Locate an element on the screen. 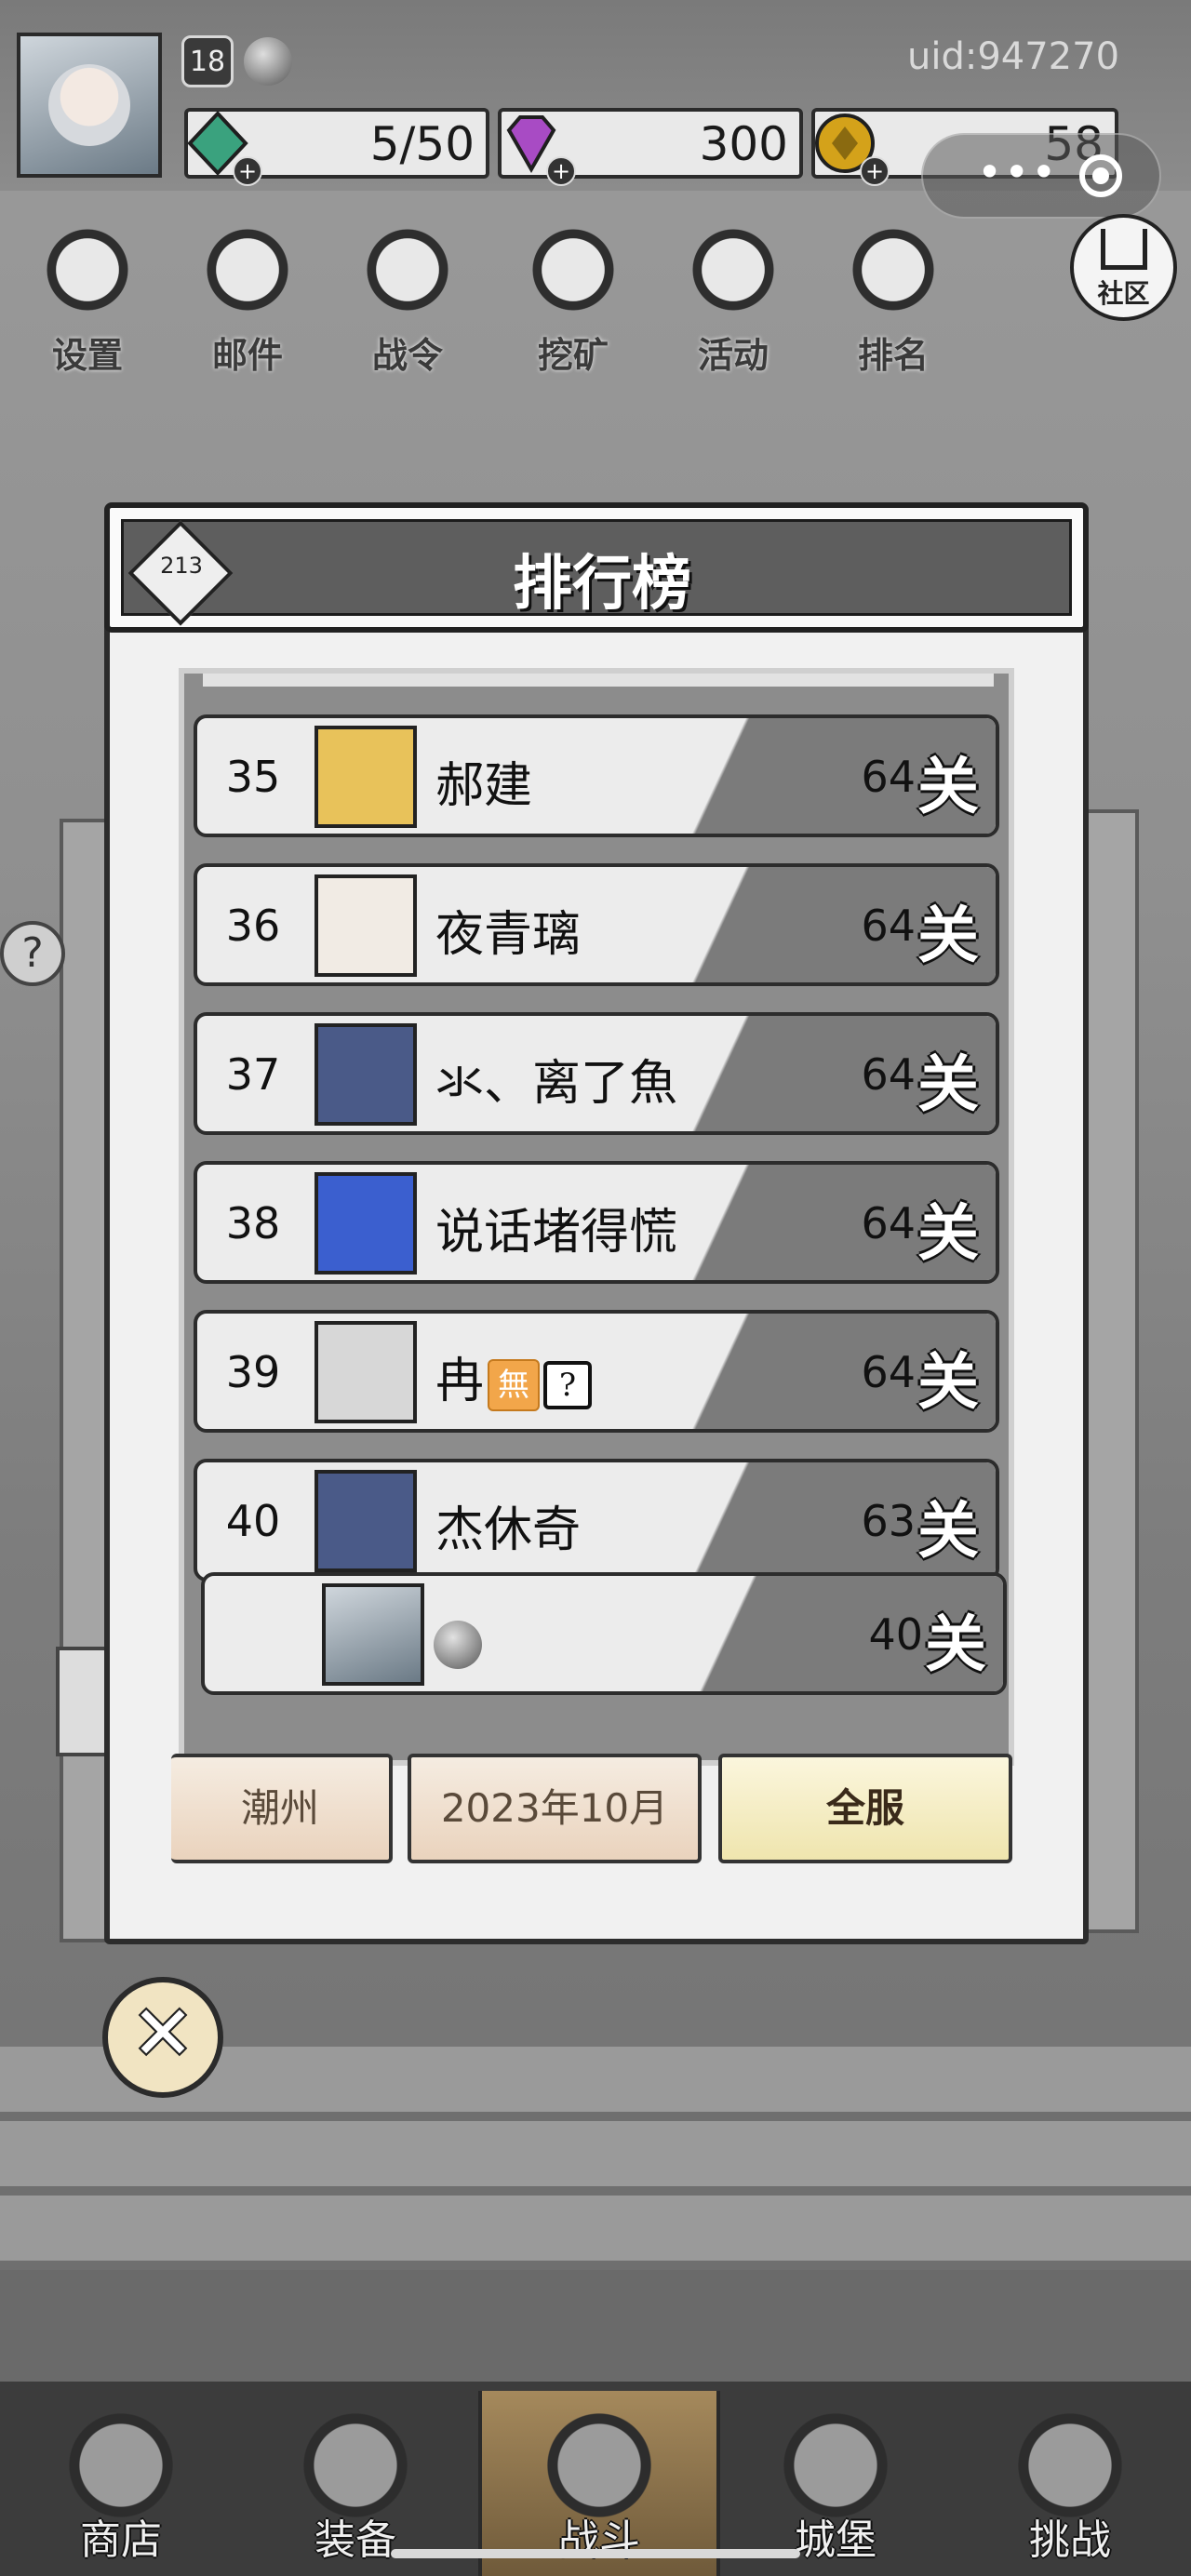 This screenshot has width=1191, height=2576. filter-server-button: 全服 is located at coordinates (865, 1808).